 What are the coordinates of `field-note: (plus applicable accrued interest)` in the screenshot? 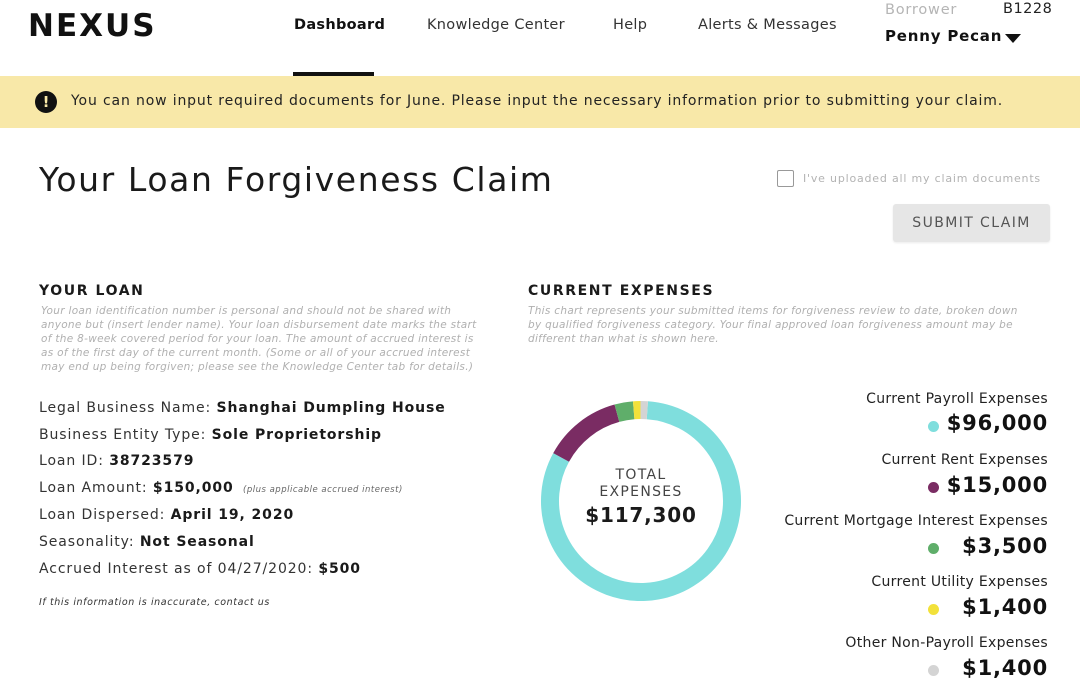 It's located at (323, 490).